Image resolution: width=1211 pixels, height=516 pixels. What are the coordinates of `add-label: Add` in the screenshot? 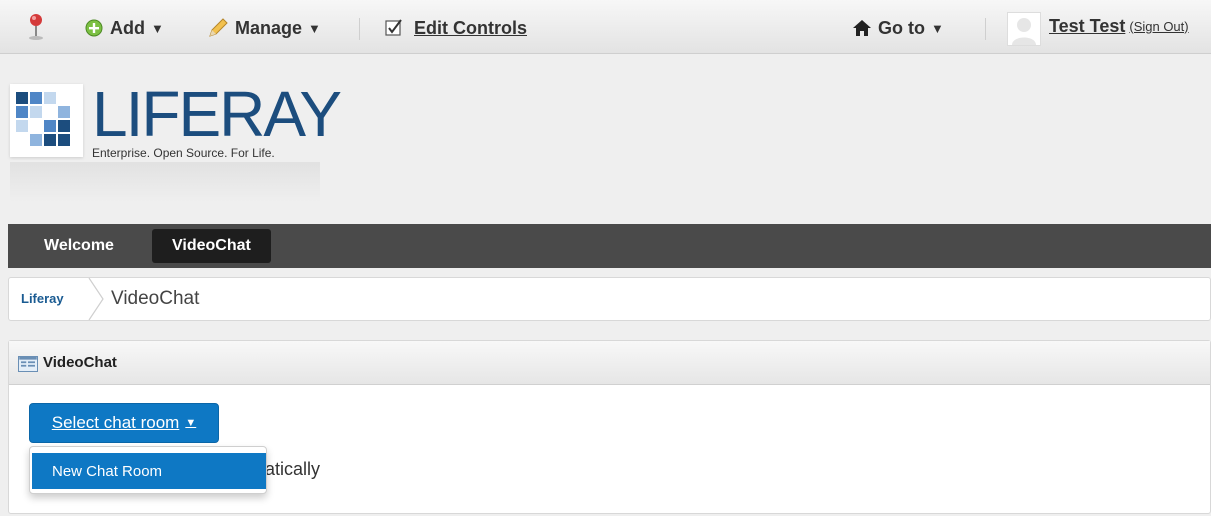 It's located at (127, 27).